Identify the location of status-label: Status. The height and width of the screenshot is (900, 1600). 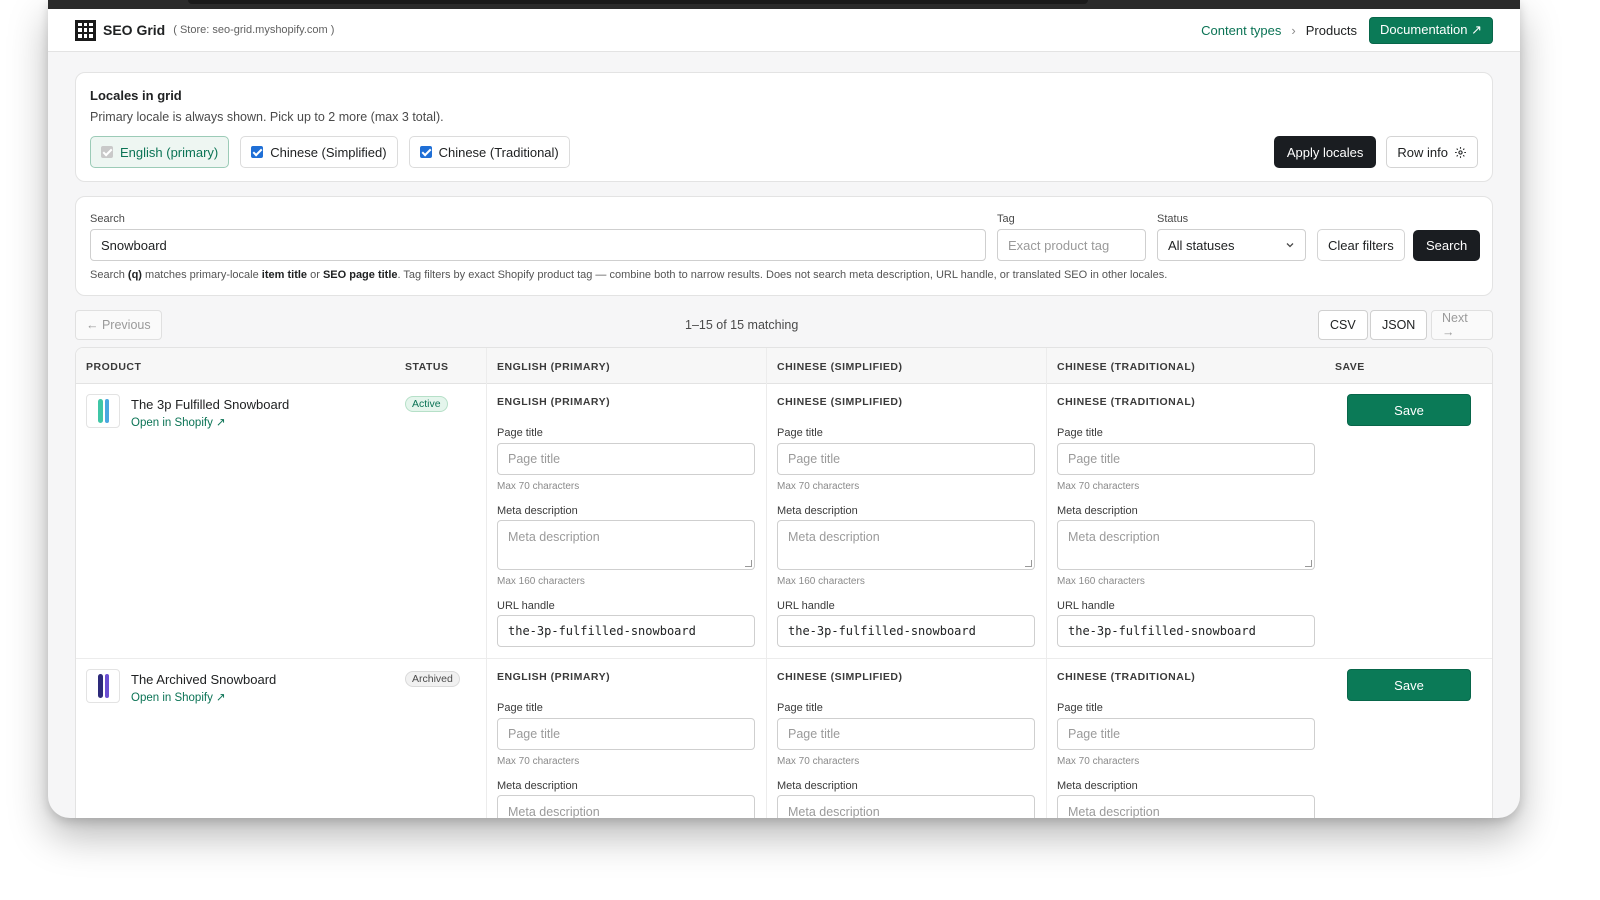
(1173, 219).